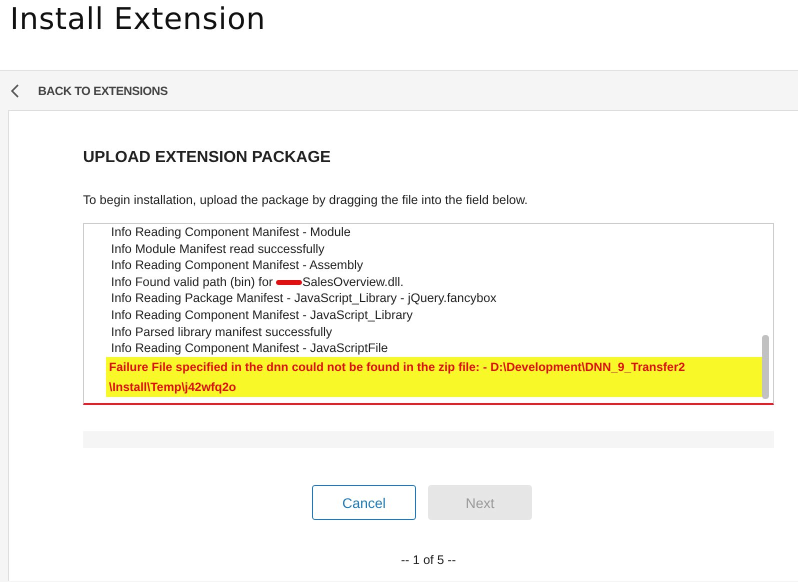 The width and height of the screenshot is (798, 582). What do you see at coordinates (237, 265) in the screenshot?
I see `log-line: Info Reading Component Manifest - Assembly` at bounding box center [237, 265].